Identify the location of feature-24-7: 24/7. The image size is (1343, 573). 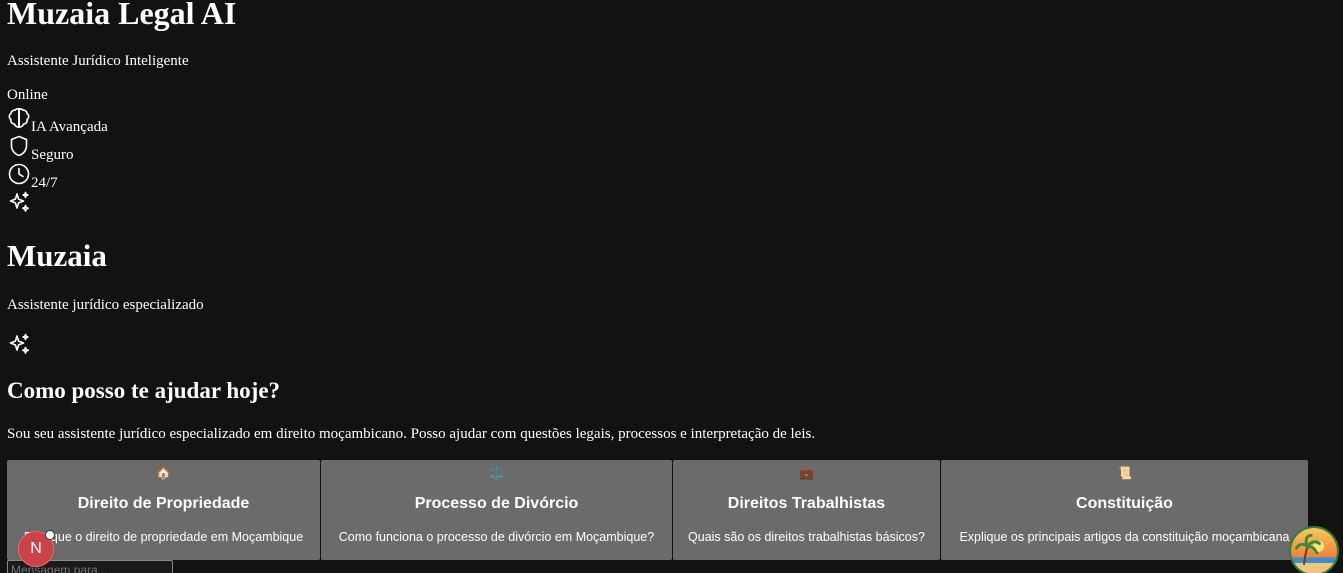
(32, 176).